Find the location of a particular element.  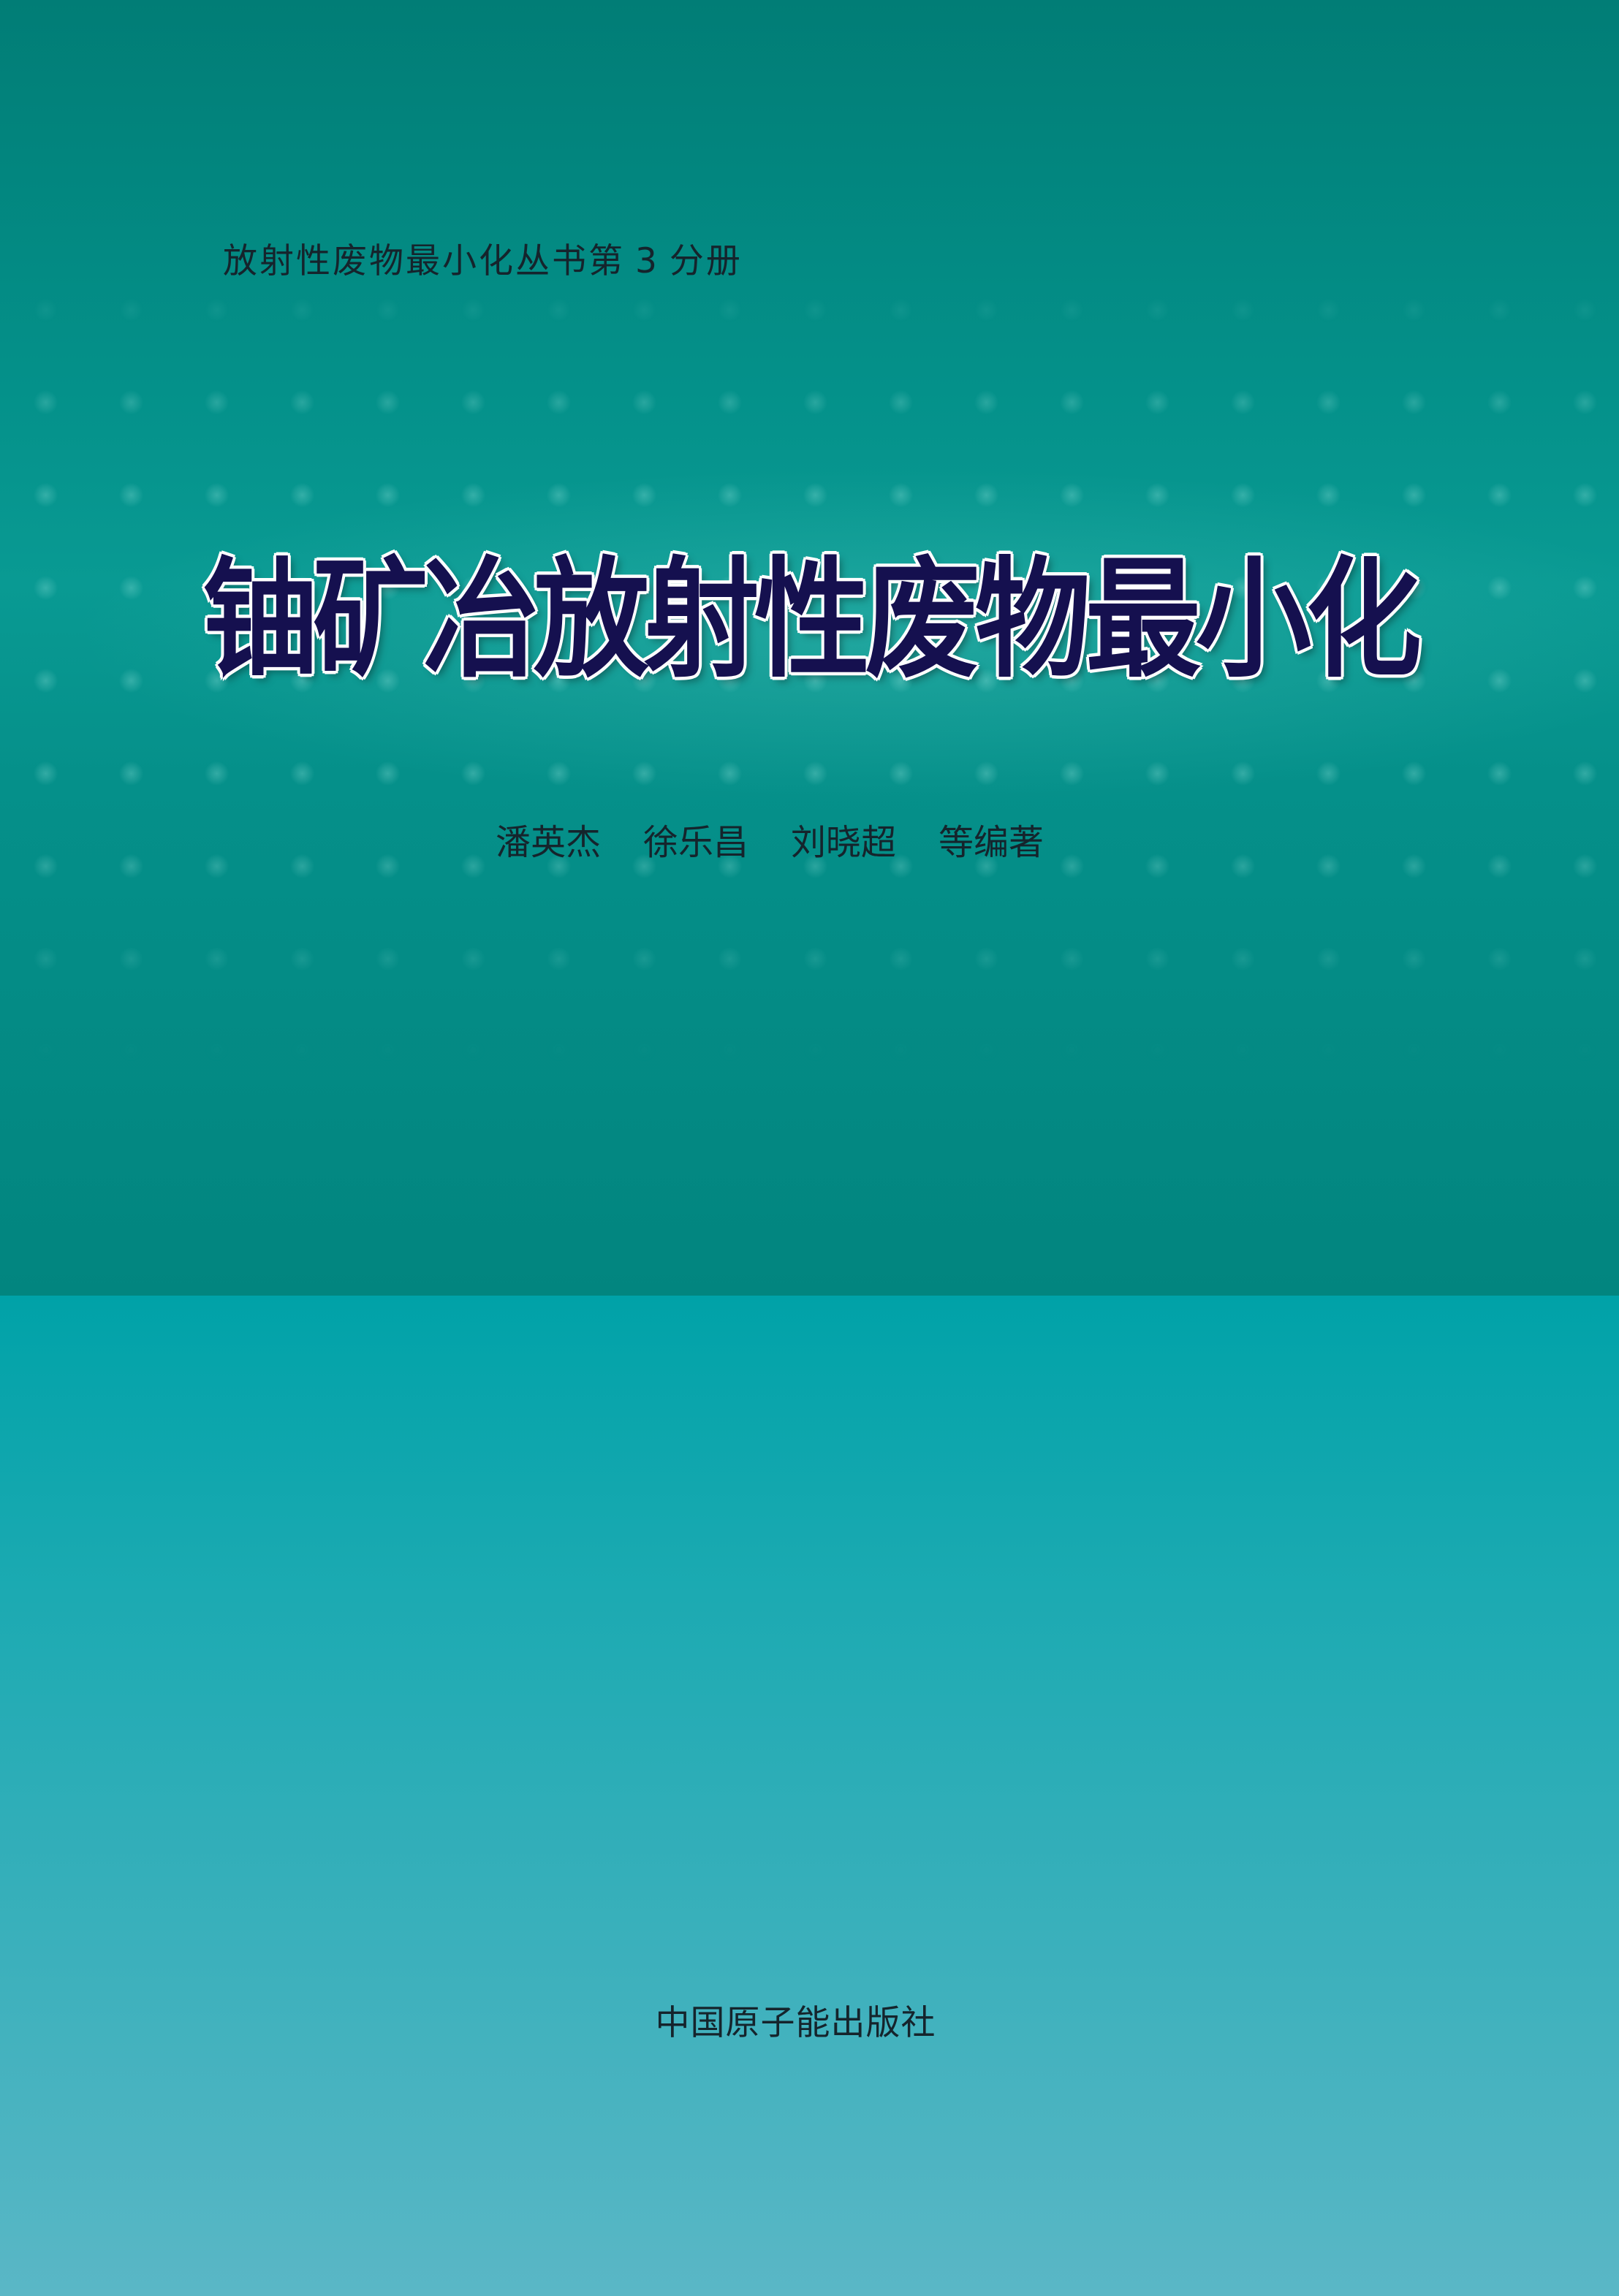

book-title: 铀矿冶放射性废物最小化 is located at coordinates (812, 620).